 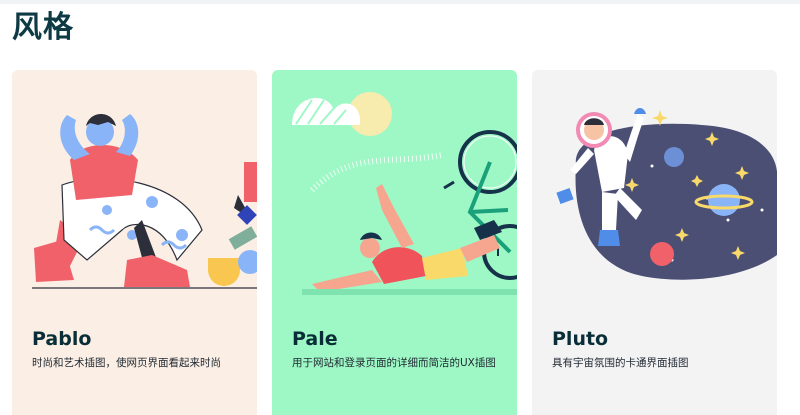 I want to click on card-description: 具有宇宙氛围的卡通界面插图, so click(x=620, y=363).